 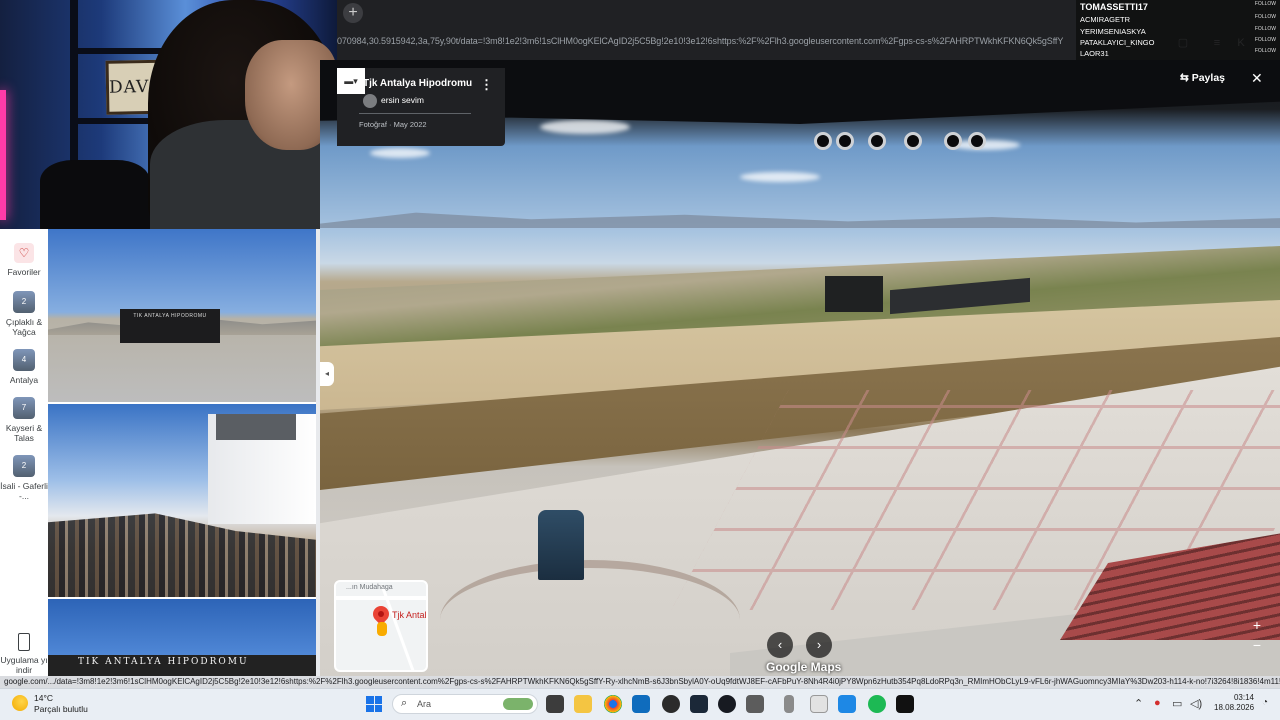 I want to click on rail-item-list: 7 Kayseri & Talas, so click(x=24, y=420).